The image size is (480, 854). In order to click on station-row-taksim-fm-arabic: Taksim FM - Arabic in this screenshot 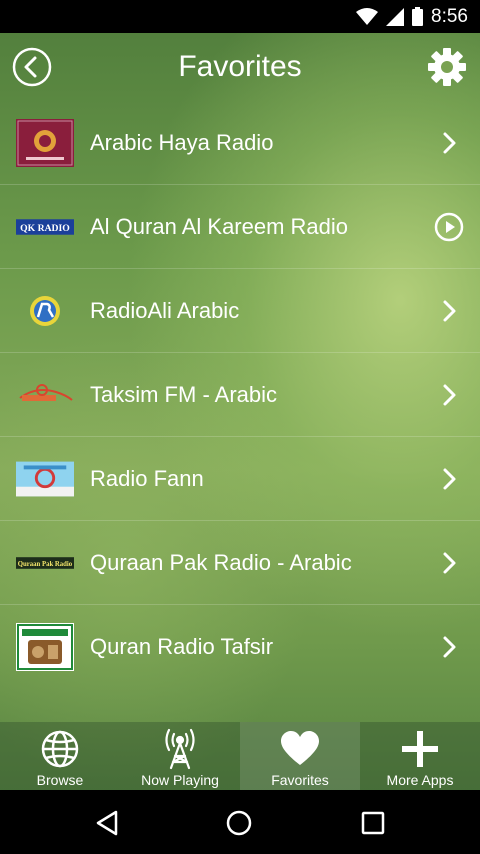, I will do `click(240, 395)`.